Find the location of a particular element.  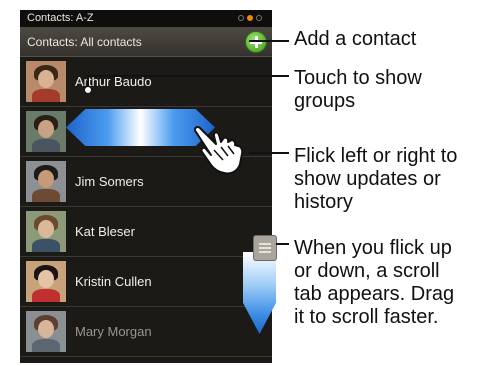

page-indicator is located at coordinates (250, 18).